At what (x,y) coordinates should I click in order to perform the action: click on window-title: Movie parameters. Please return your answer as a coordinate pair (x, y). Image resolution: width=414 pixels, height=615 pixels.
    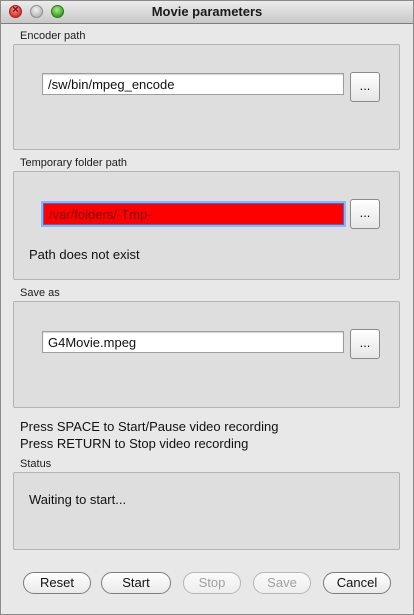
    Looking at the image, I should click on (207, 11).